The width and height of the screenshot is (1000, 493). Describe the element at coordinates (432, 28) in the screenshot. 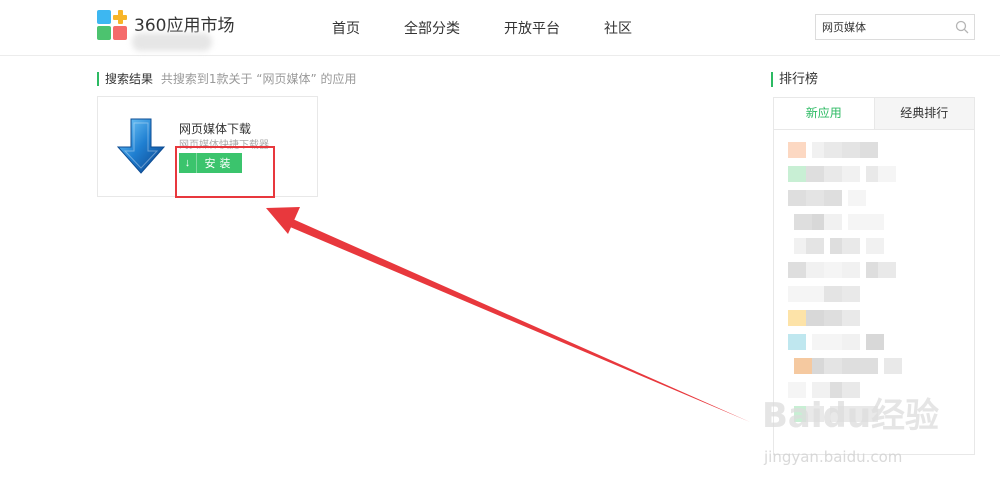

I see `nav-item-categories: 全部分类` at that location.